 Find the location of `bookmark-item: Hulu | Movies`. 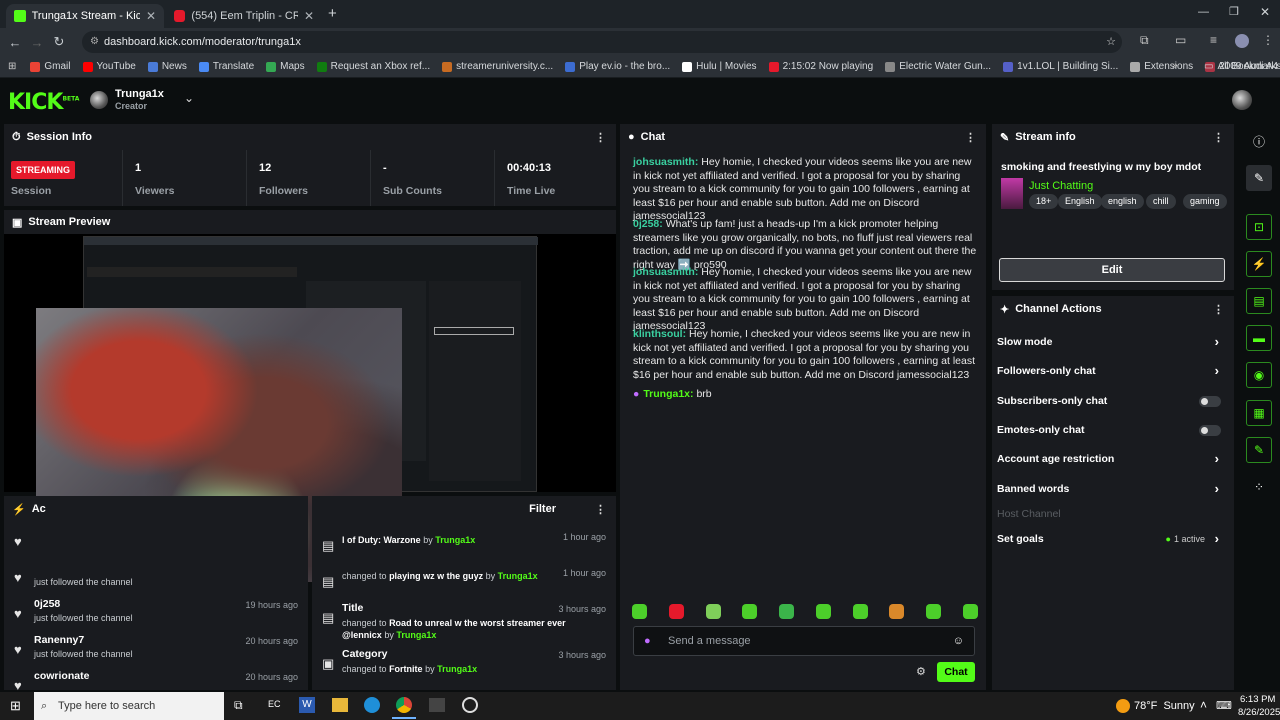

bookmark-item: Hulu | Movies is located at coordinates (719, 66).